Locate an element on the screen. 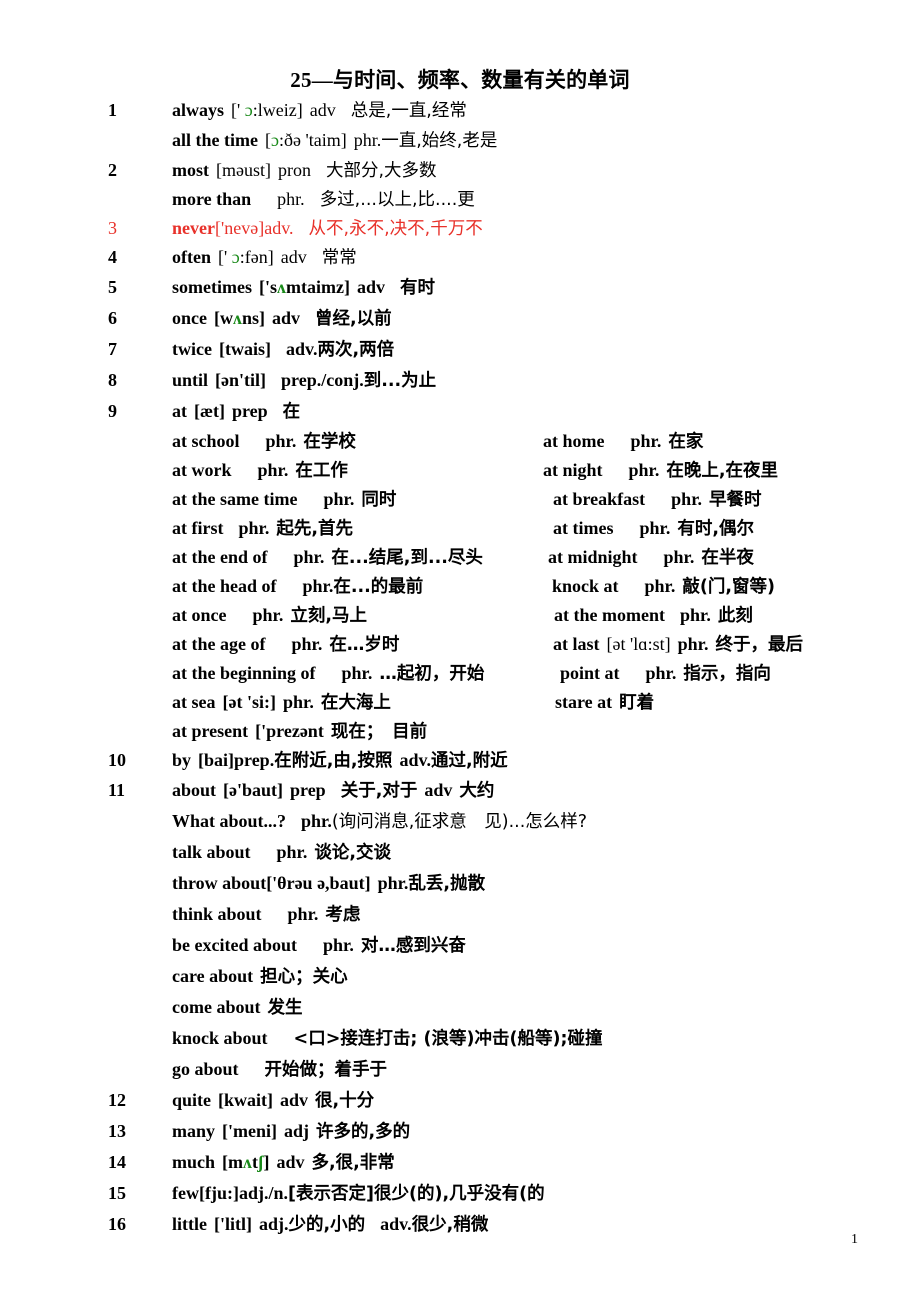 The width and height of the screenshot is (920, 1302). entry-row: 12 quite [kwait] adv 很,十分 is located at coordinates (460, 1100).